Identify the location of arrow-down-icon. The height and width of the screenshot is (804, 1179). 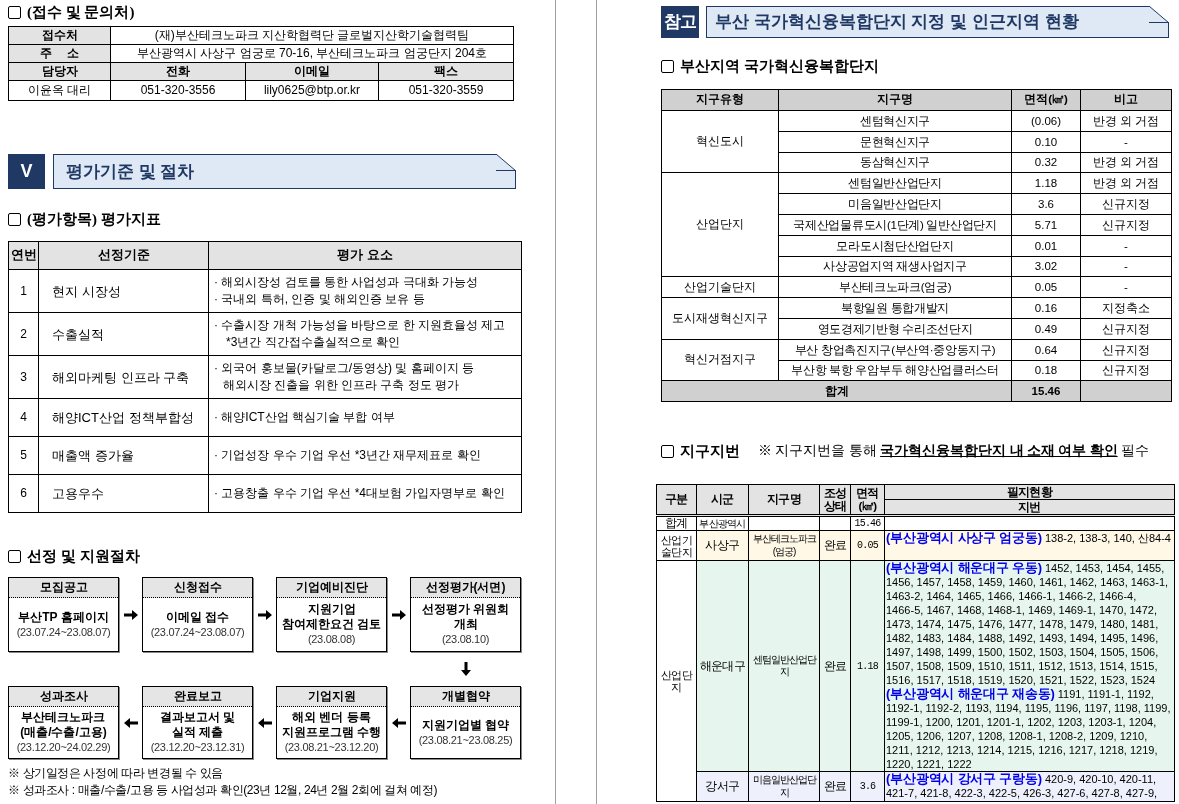
(465, 669).